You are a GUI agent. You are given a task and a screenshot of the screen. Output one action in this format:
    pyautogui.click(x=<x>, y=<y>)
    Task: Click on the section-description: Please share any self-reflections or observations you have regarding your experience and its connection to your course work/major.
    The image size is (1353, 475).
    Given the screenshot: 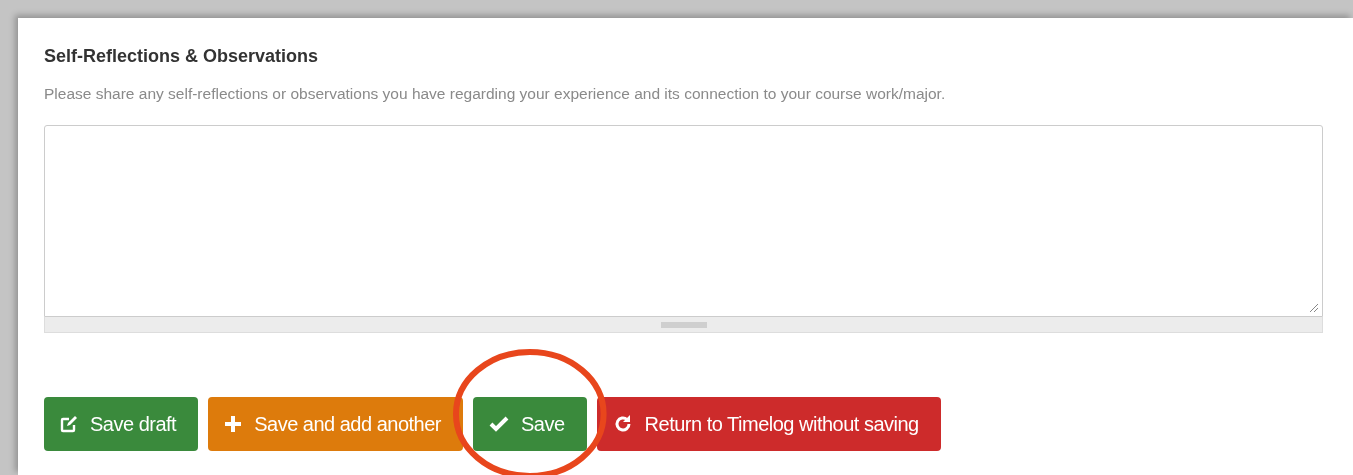 What is the action you would take?
    pyautogui.click(x=495, y=94)
    